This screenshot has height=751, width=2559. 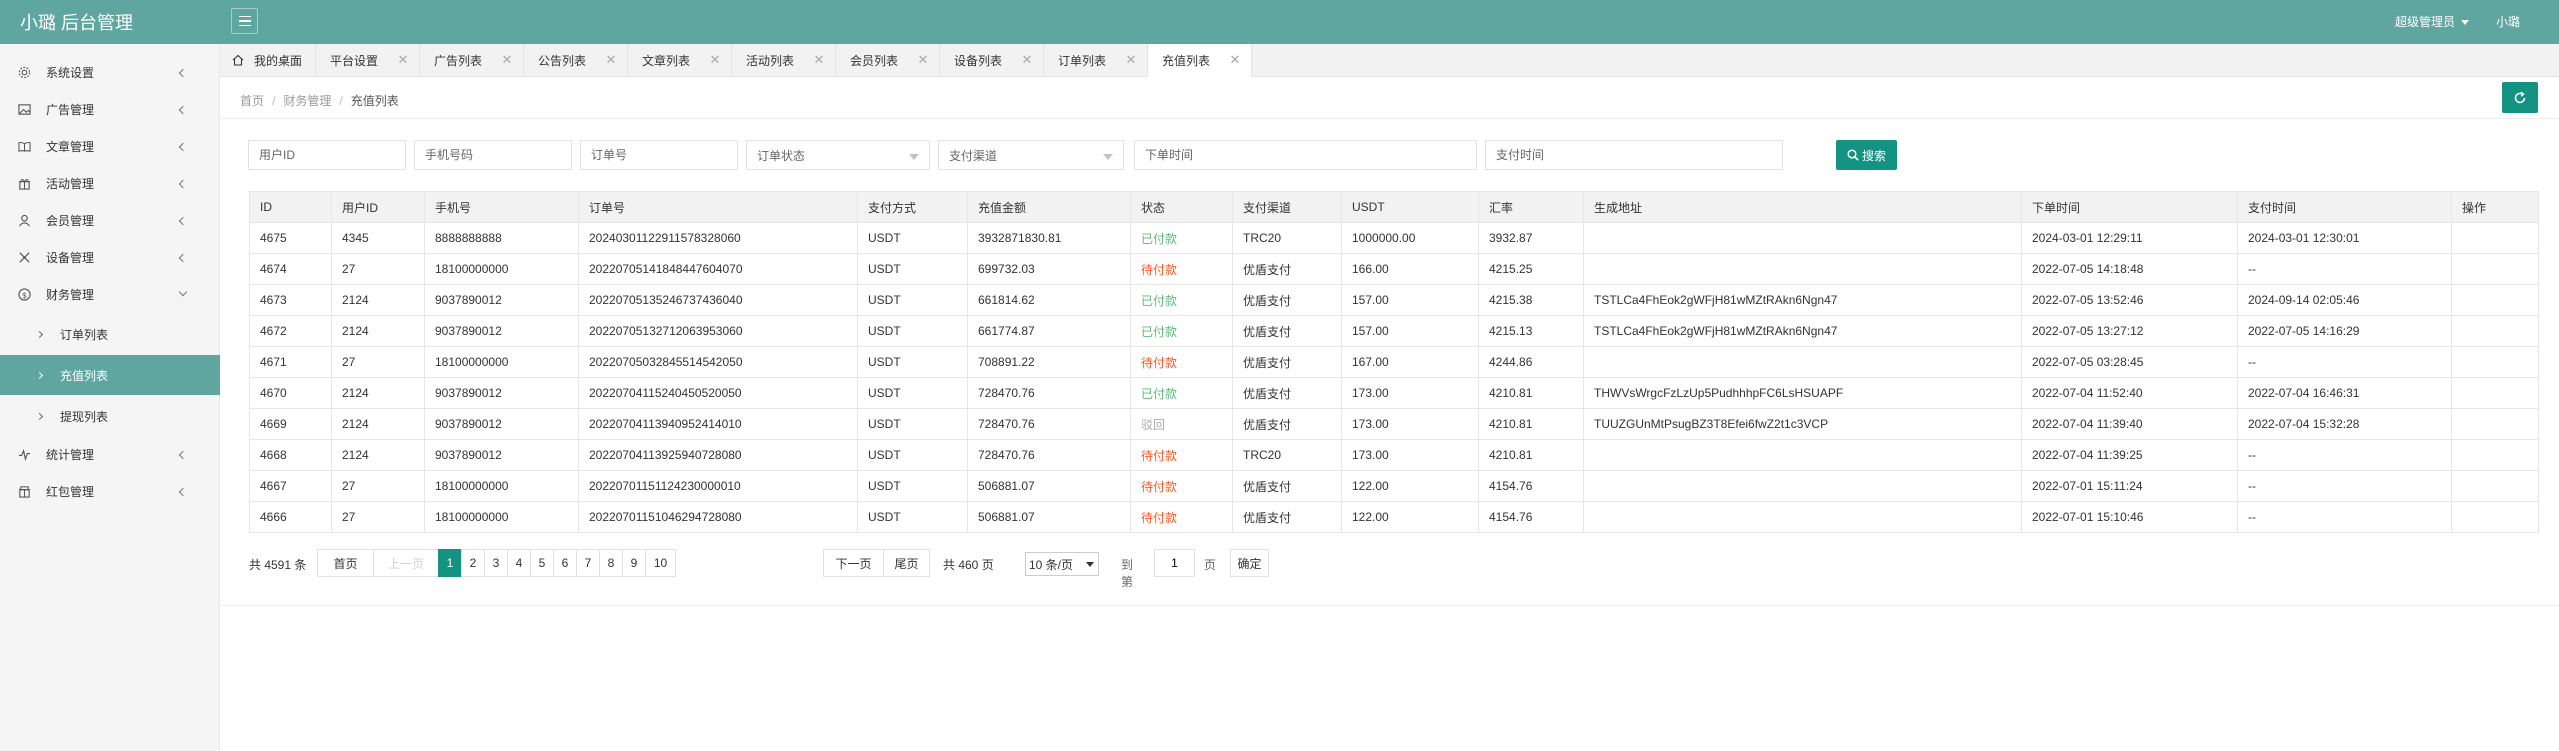 What do you see at coordinates (110, 146) in the screenshot?
I see `sidebar-item-article-management: 文章管理` at bounding box center [110, 146].